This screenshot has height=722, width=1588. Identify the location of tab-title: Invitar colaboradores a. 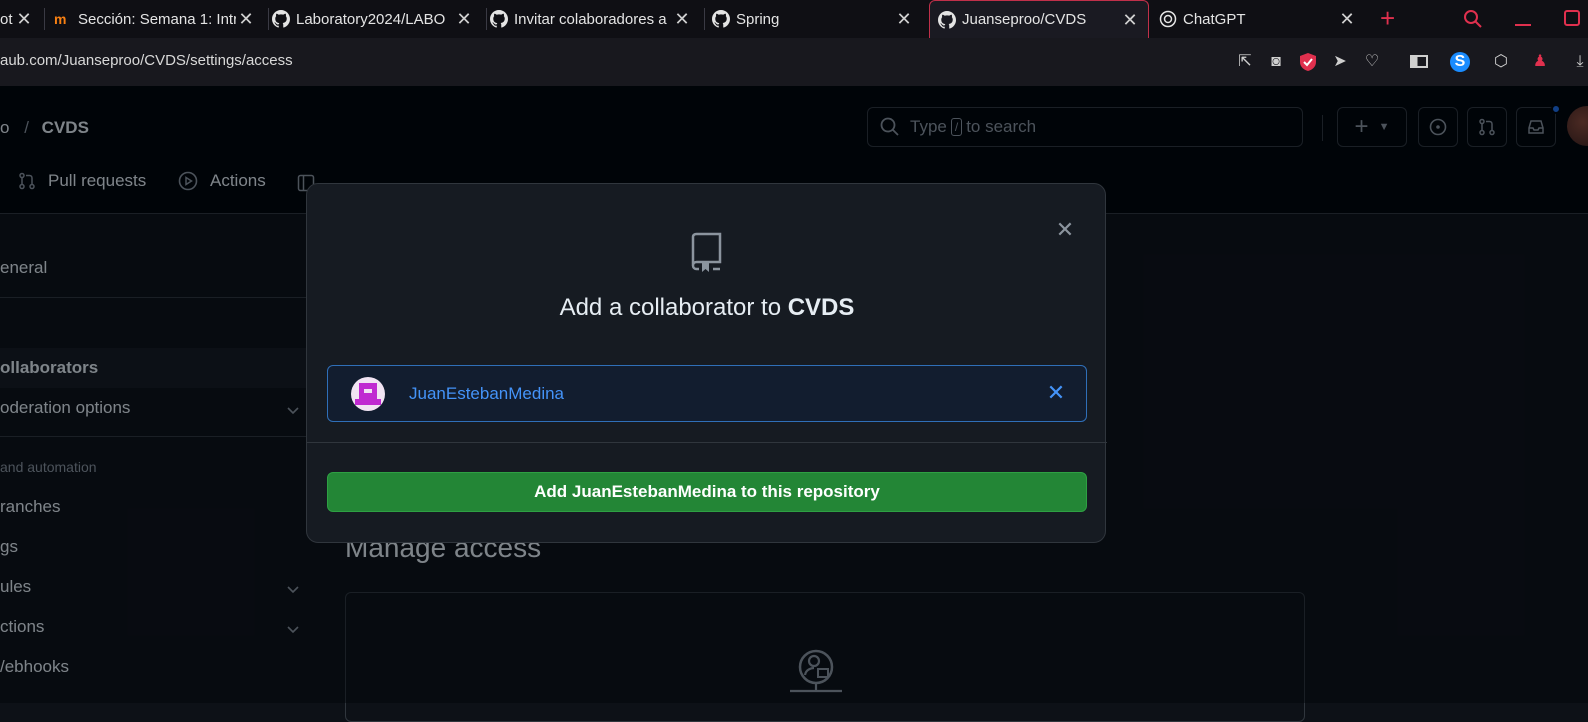
(590, 19).